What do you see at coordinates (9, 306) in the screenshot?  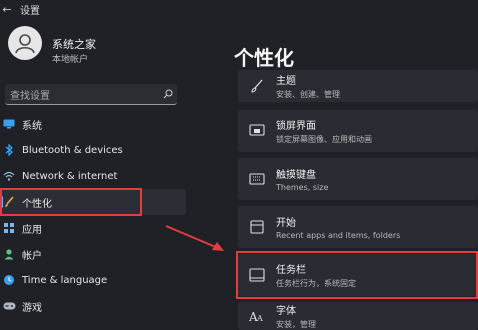 I see `game-icon` at bounding box center [9, 306].